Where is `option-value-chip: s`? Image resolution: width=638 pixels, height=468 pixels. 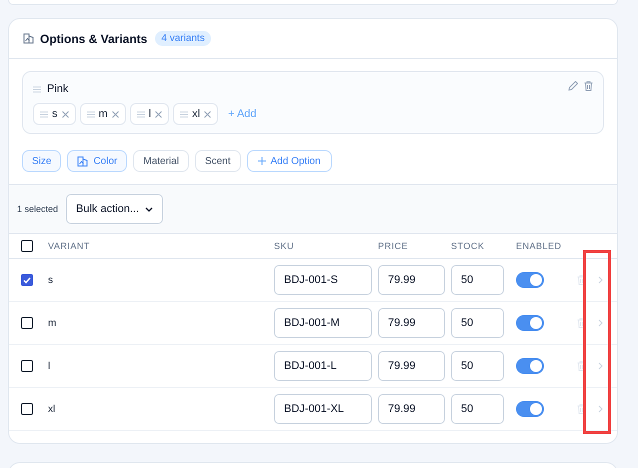
option-value-chip: s is located at coordinates (54, 114).